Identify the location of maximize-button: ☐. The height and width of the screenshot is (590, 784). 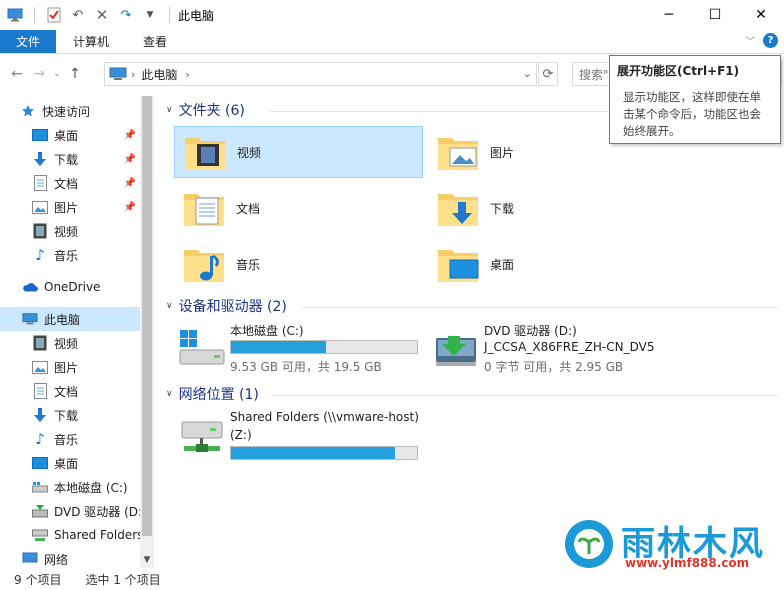
(715, 15).